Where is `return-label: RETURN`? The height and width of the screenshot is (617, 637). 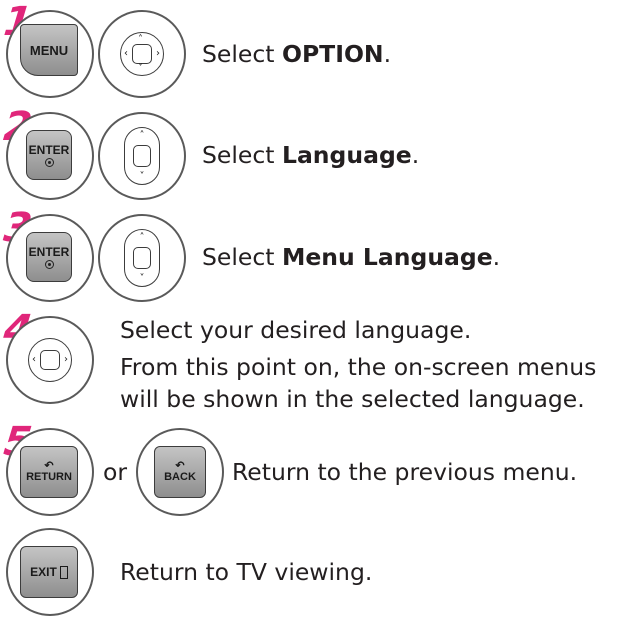 return-label: RETURN is located at coordinates (49, 477).